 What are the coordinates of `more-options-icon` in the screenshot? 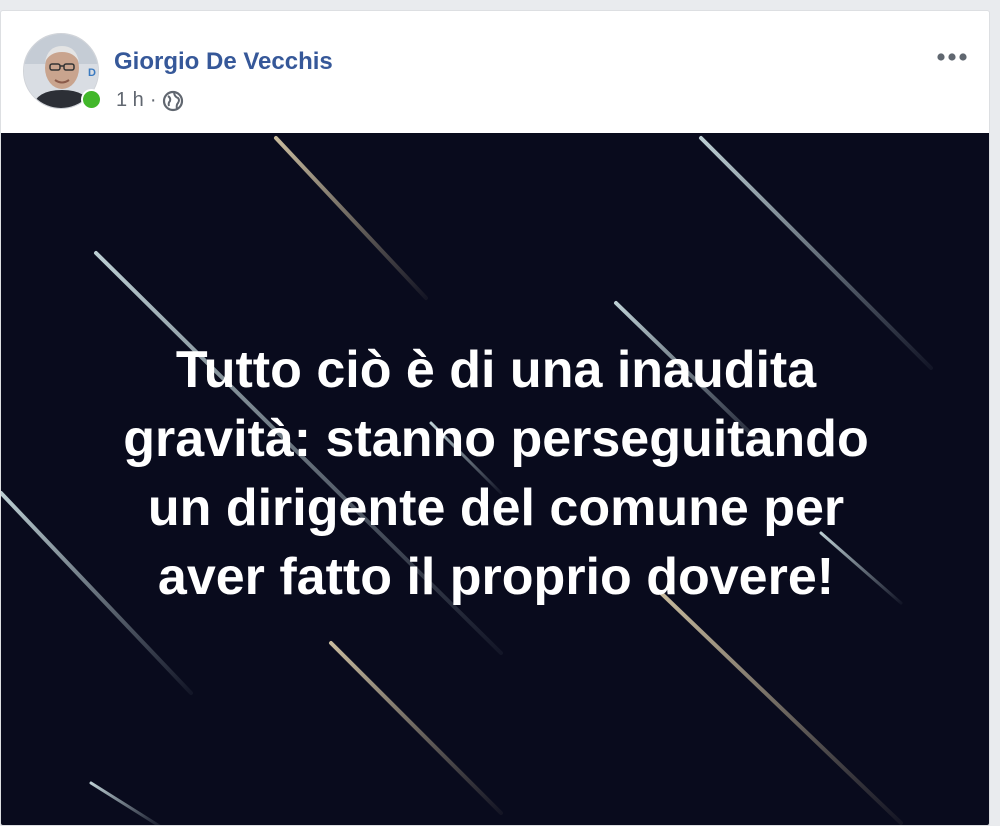 It's located at (952, 57).